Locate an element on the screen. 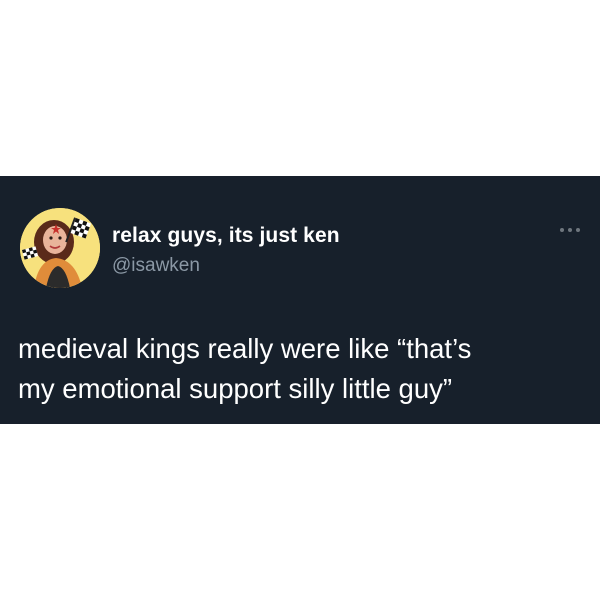  user-avatar-photo-icon is located at coordinates (60, 248).